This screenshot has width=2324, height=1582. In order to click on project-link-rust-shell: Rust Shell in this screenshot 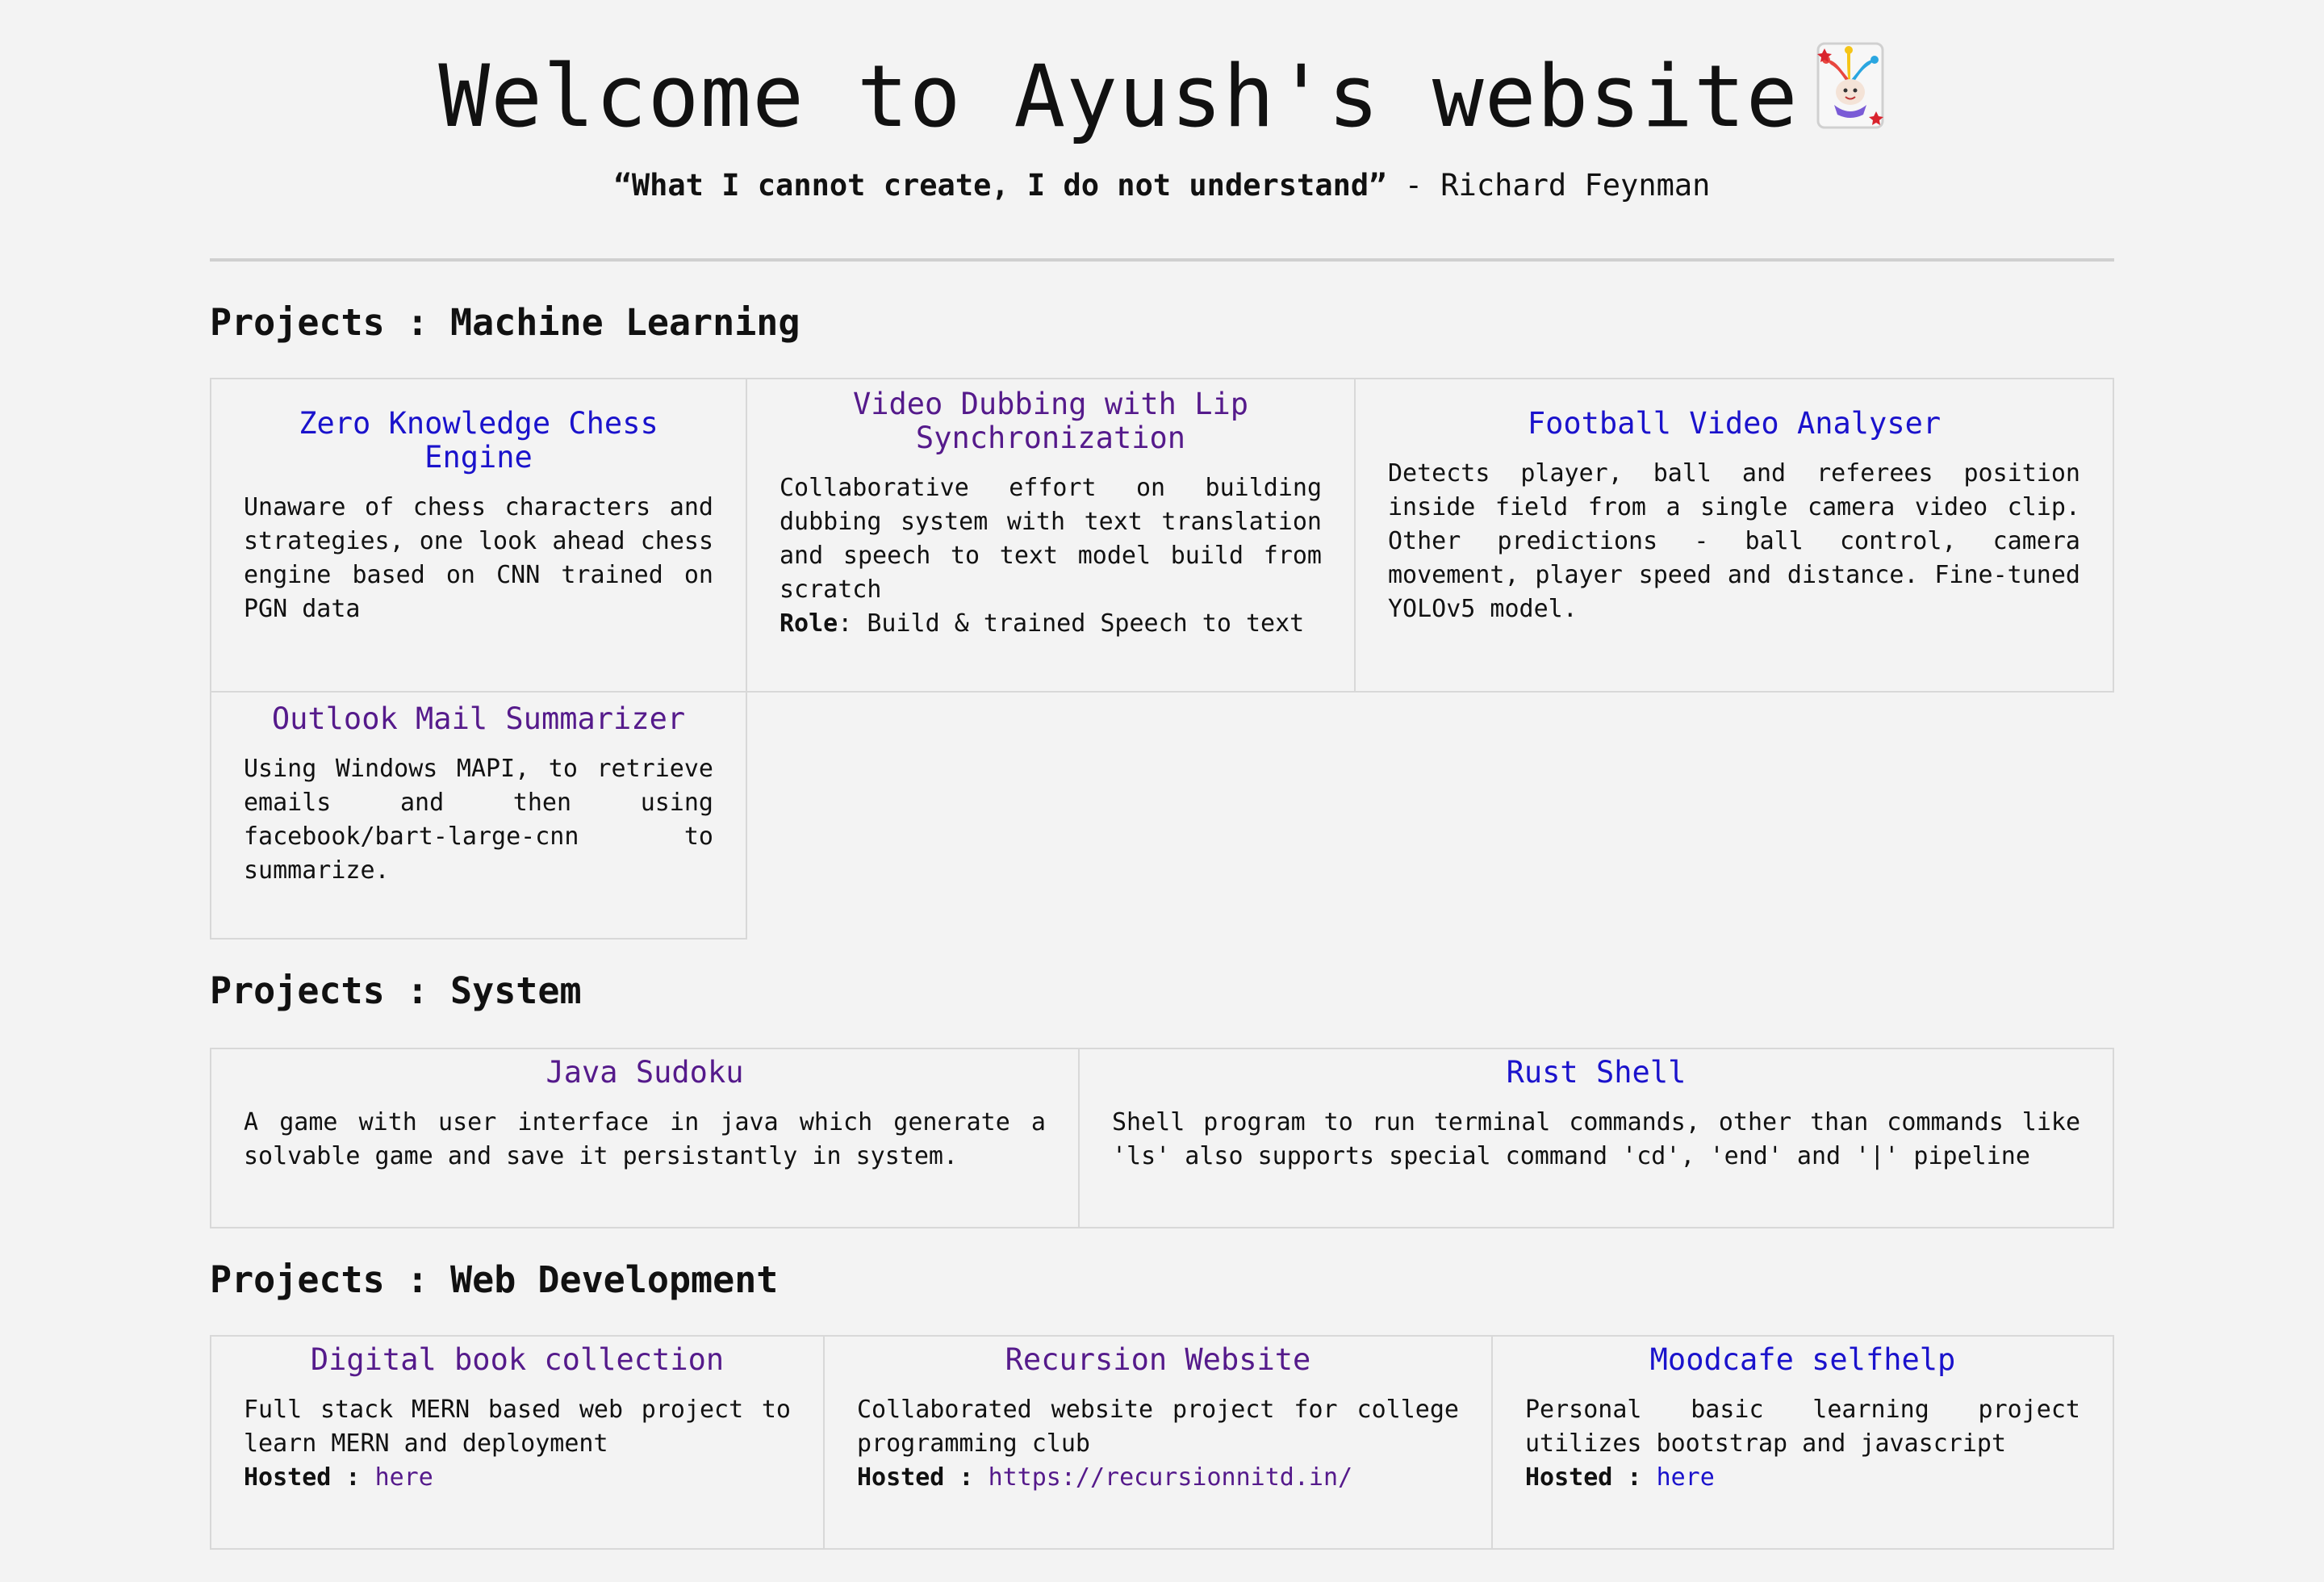, I will do `click(1597, 1072)`.